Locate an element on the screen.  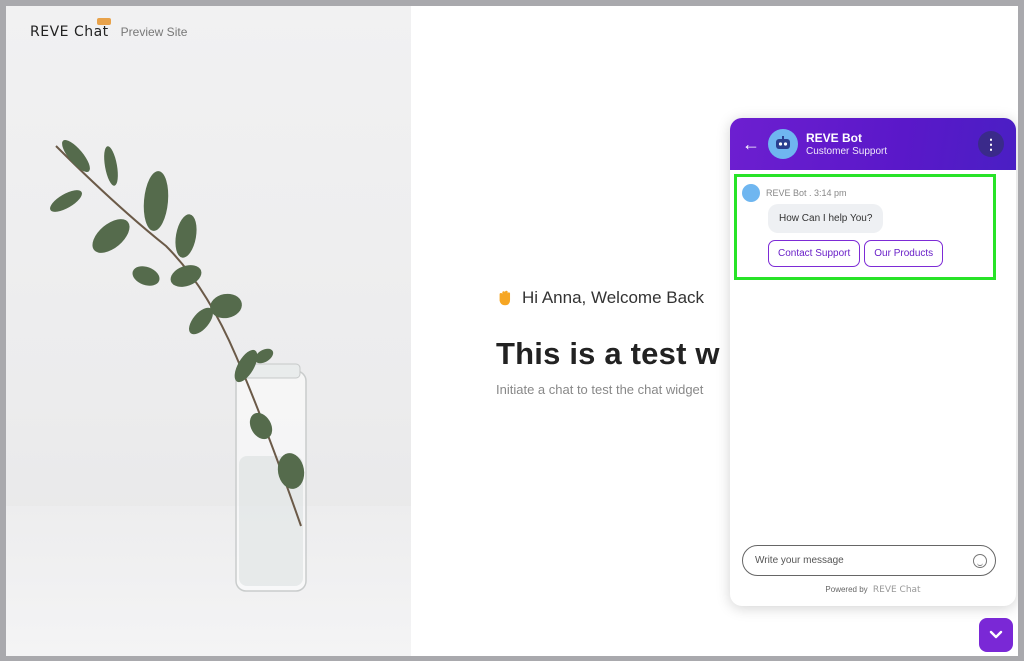
chevron-down-icon is located at coordinates (996, 634).